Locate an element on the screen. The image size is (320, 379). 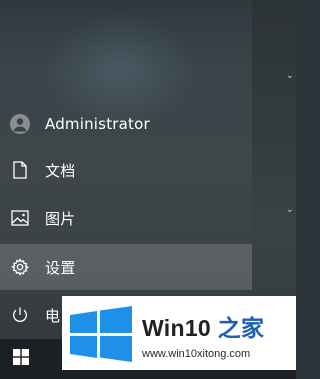
start-button is located at coordinates (21, 359).